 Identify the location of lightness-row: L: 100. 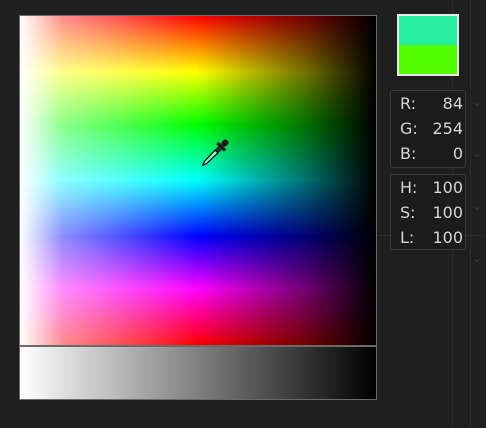
(428, 238).